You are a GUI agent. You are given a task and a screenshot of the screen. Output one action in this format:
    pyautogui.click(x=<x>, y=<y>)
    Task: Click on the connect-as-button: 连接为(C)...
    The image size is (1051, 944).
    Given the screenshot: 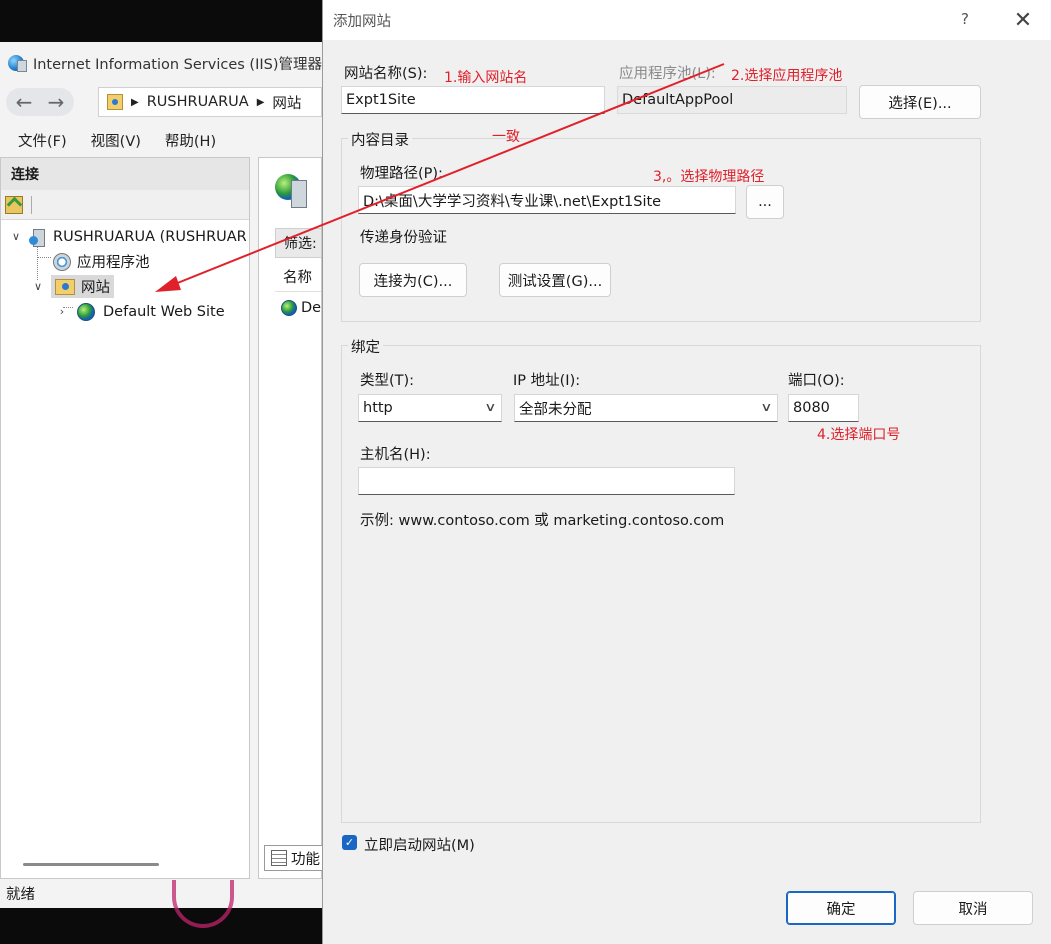 What is the action you would take?
    pyautogui.click(x=413, y=280)
    